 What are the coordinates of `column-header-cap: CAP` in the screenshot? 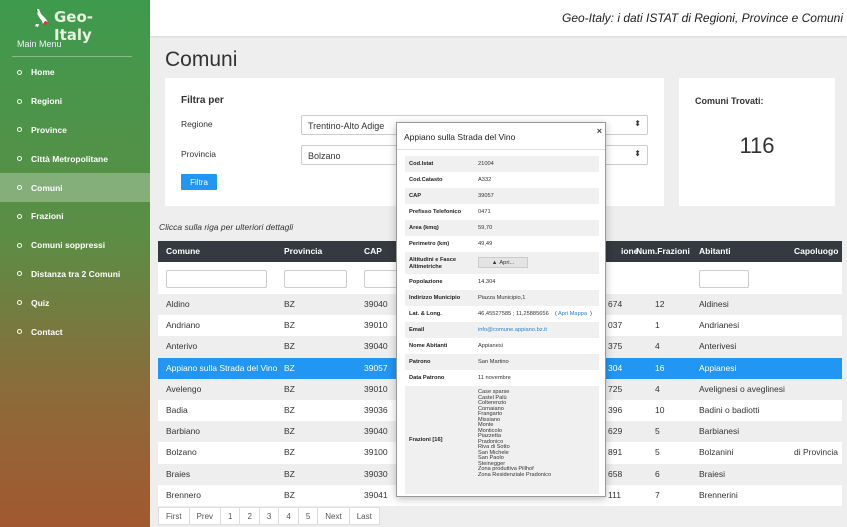 It's located at (373, 251).